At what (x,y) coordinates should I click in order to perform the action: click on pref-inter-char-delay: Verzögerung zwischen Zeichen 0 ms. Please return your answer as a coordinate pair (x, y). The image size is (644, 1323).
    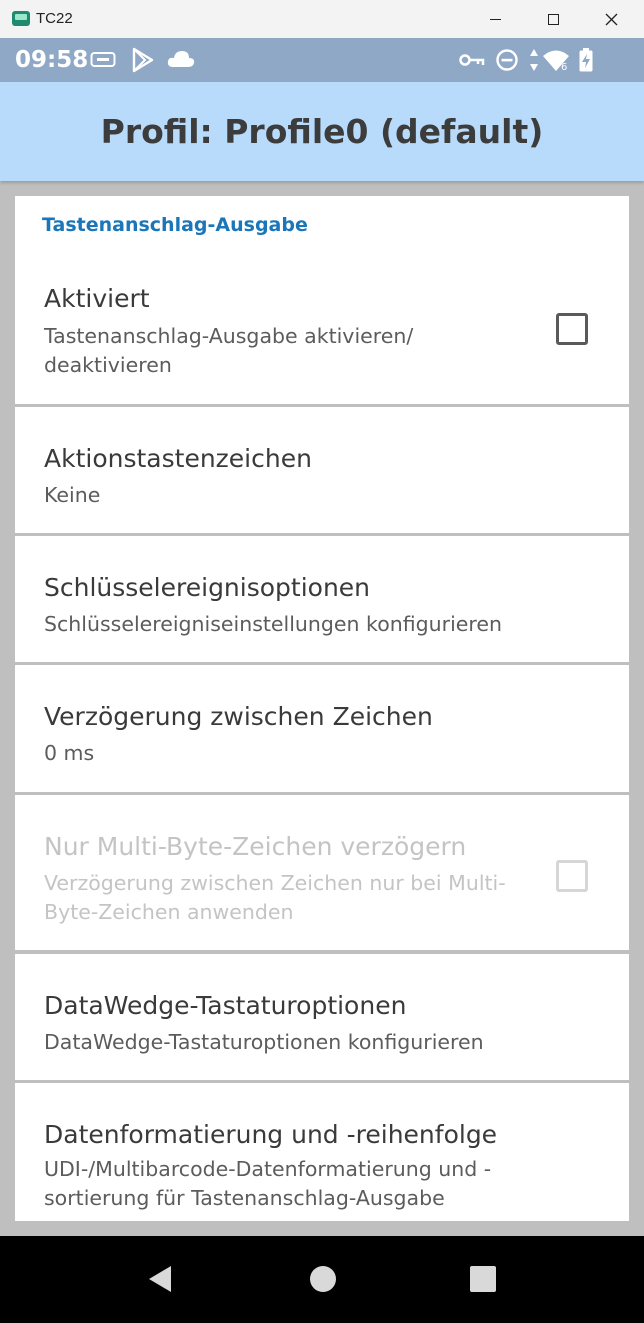
    Looking at the image, I should click on (322, 728).